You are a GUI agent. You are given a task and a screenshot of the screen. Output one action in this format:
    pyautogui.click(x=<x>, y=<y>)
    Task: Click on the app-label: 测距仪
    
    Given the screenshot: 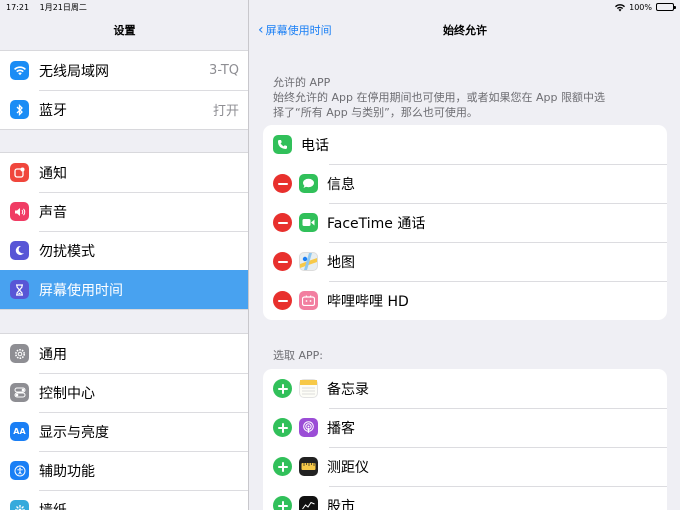 What is the action you would take?
    pyautogui.click(x=348, y=467)
    